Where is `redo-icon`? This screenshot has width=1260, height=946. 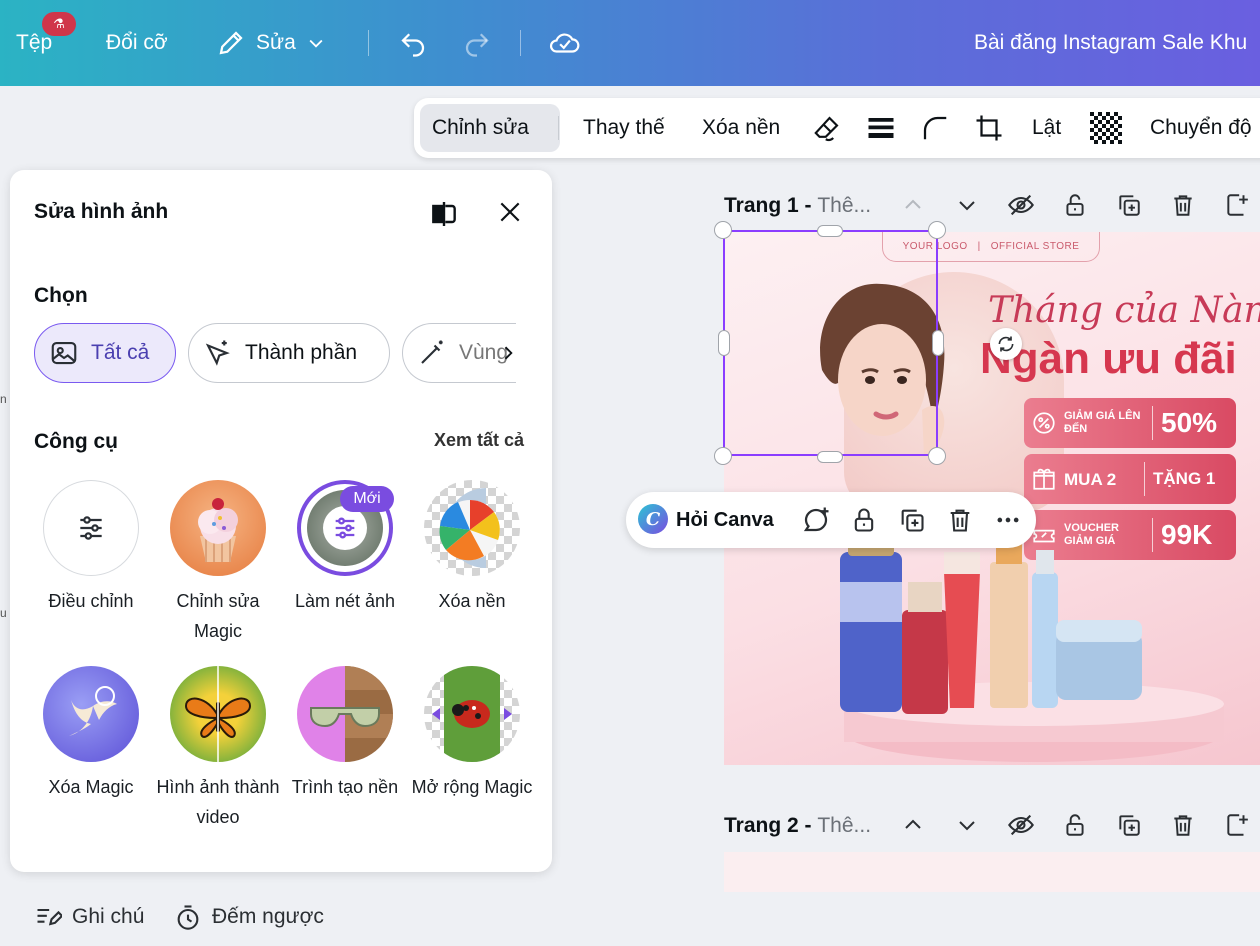 redo-icon is located at coordinates (477, 43).